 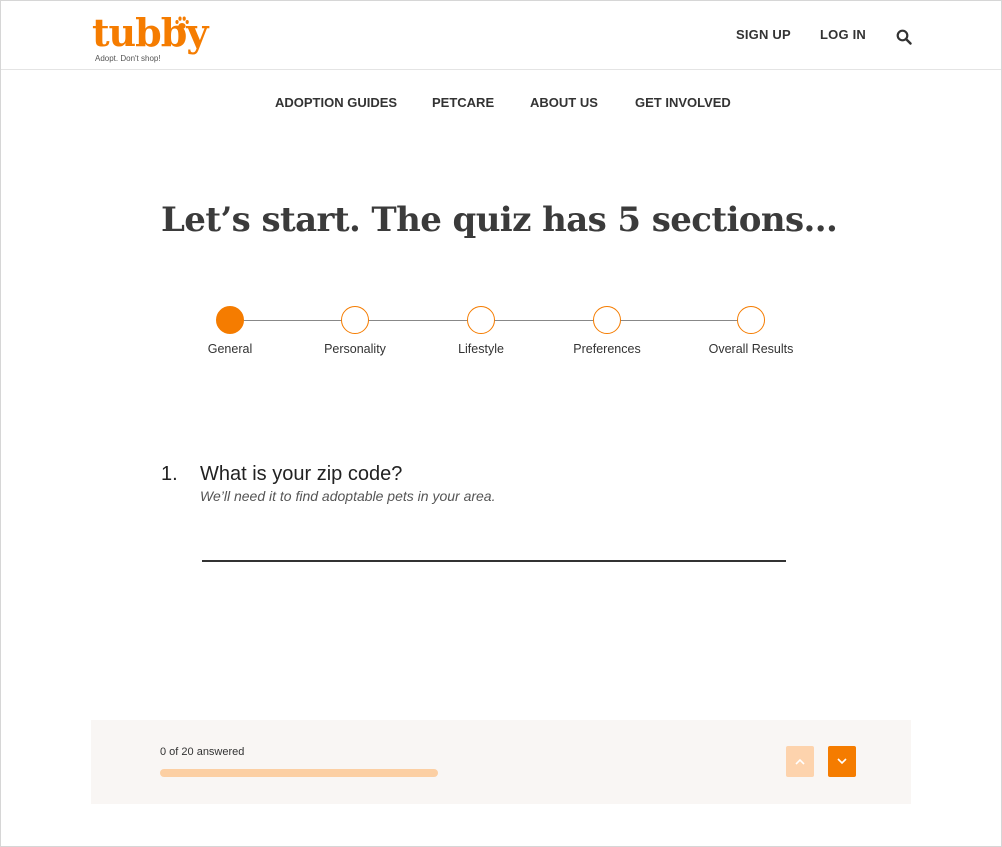 I want to click on step-dot-lifestyle, so click(x=481, y=320).